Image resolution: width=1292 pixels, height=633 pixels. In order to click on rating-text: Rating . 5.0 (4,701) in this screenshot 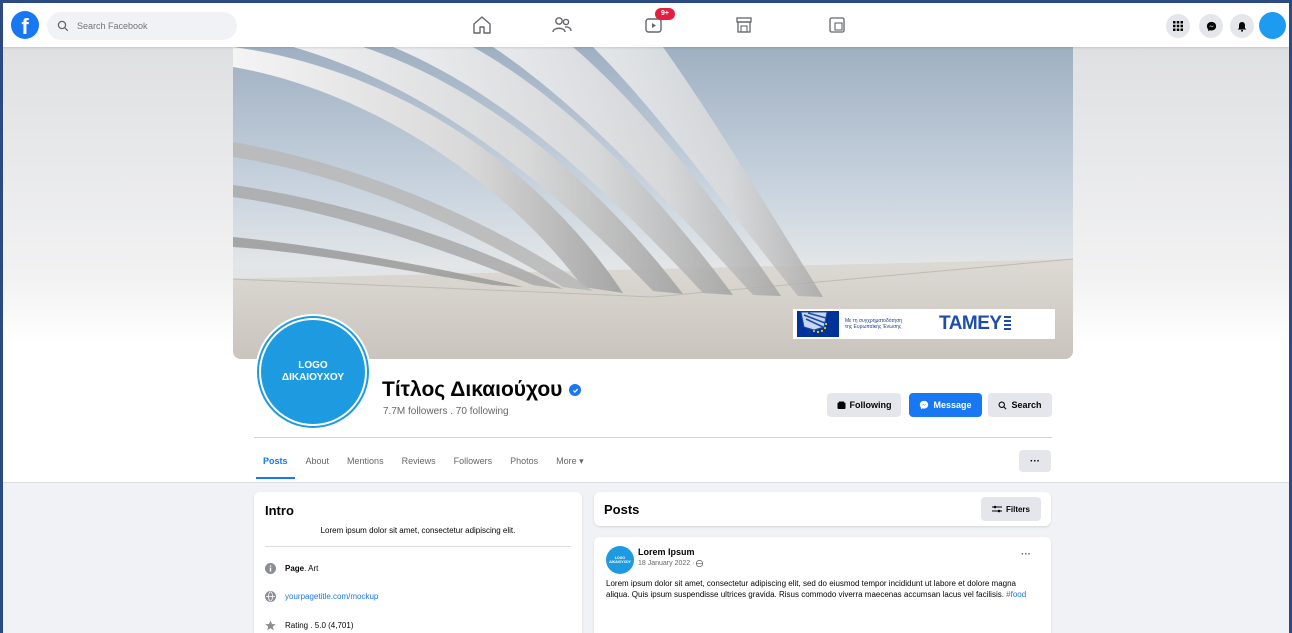, I will do `click(319, 625)`.